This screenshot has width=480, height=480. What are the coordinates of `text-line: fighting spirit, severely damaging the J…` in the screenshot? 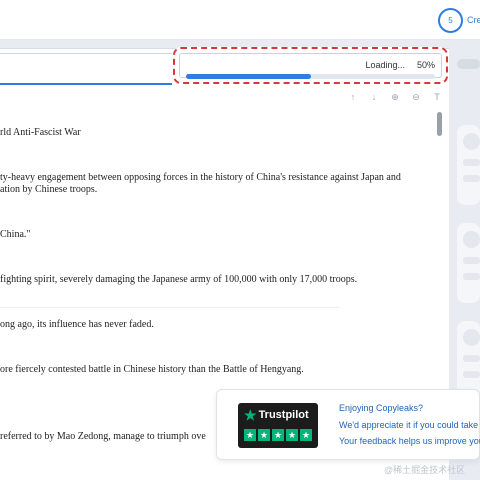 It's located at (179, 279).